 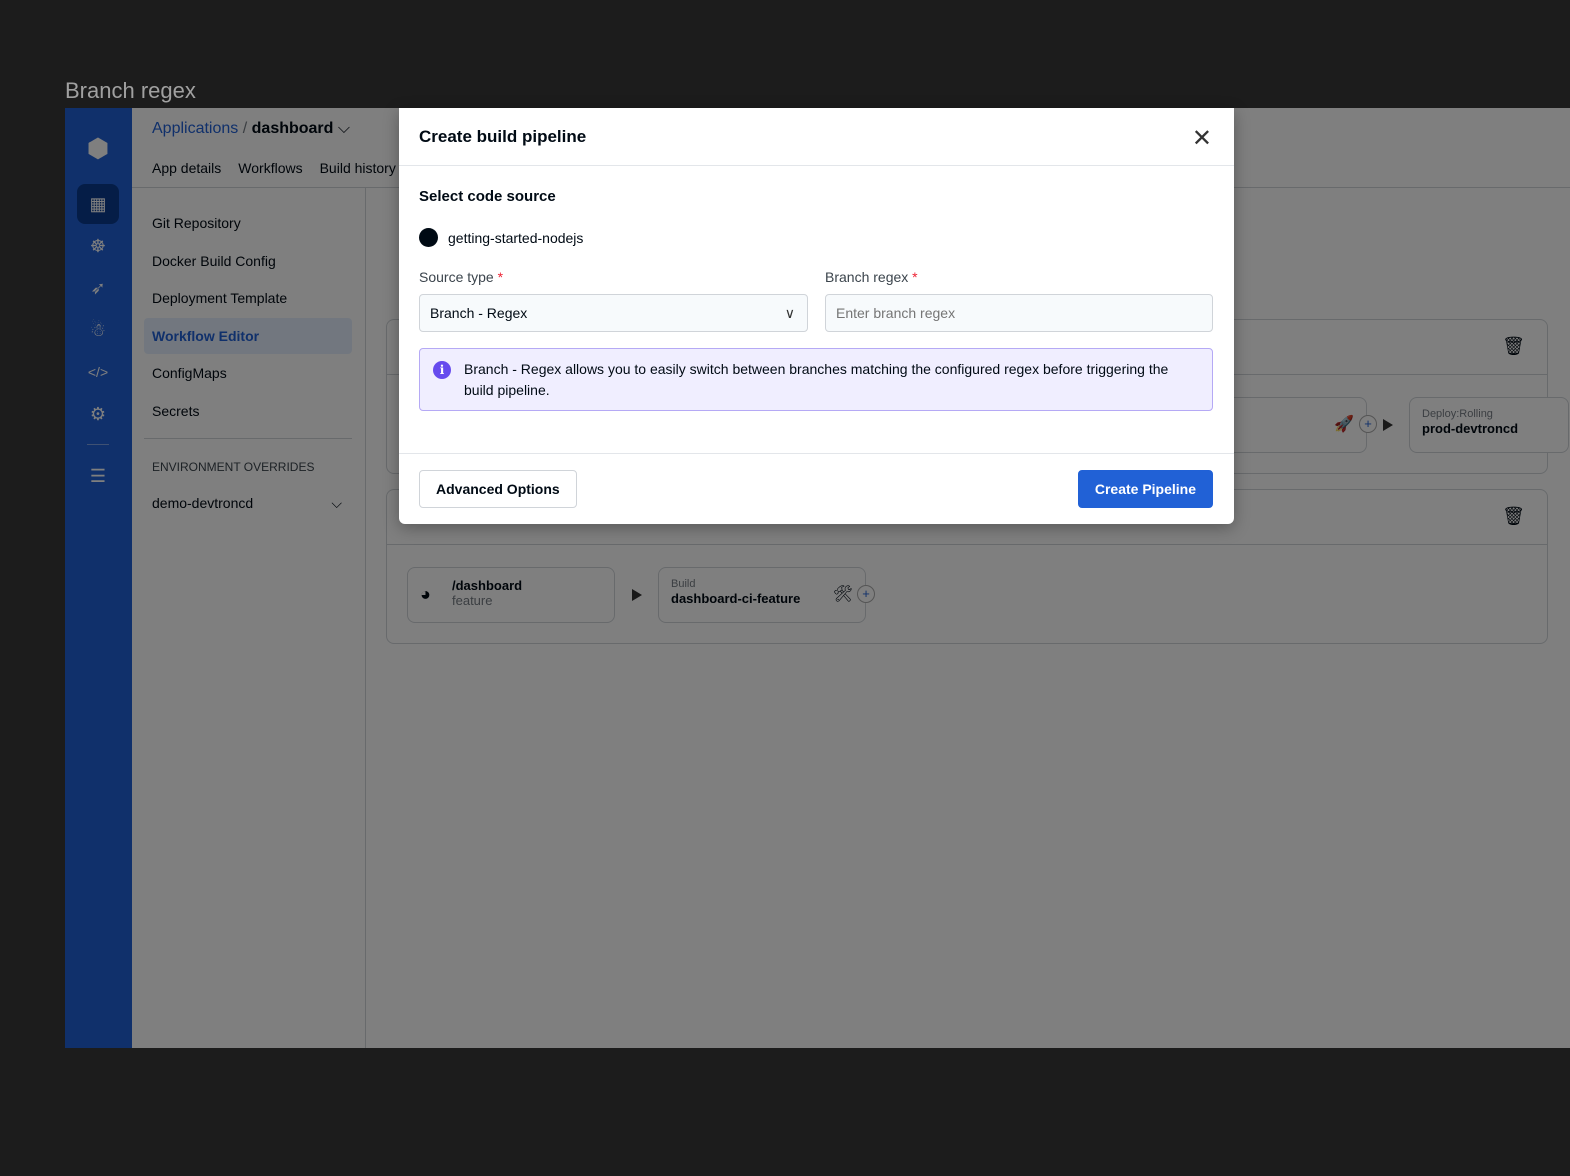 What do you see at coordinates (871, 277) in the screenshot?
I see `branch-regex-label: Branch regex *` at bounding box center [871, 277].